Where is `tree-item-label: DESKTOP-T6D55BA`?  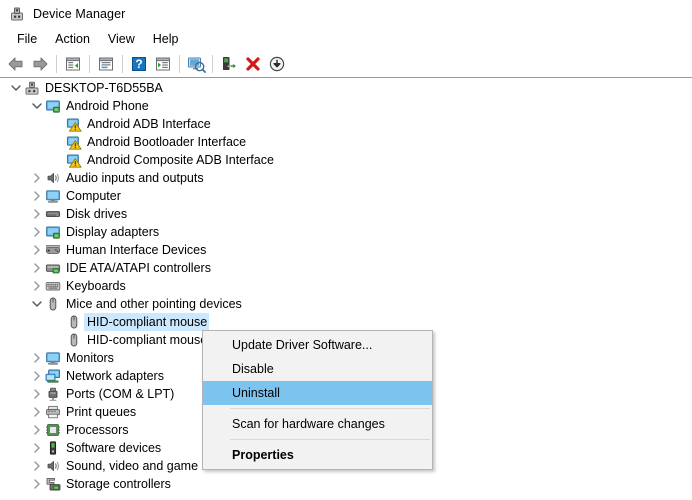
tree-item-label: DESKTOP-T6D55BA is located at coordinates (104, 88).